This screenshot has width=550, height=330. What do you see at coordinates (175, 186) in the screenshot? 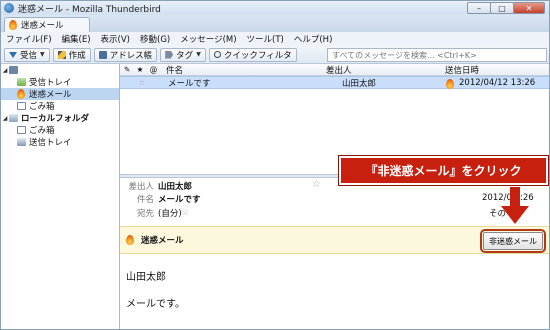
I see `from-value: 山田太郎` at bounding box center [175, 186].